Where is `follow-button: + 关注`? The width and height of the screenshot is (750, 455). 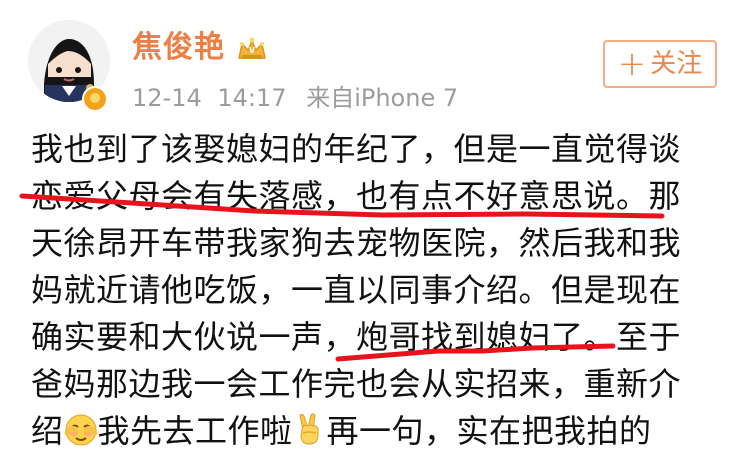 follow-button: + 关注 is located at coordinates (660, 64).